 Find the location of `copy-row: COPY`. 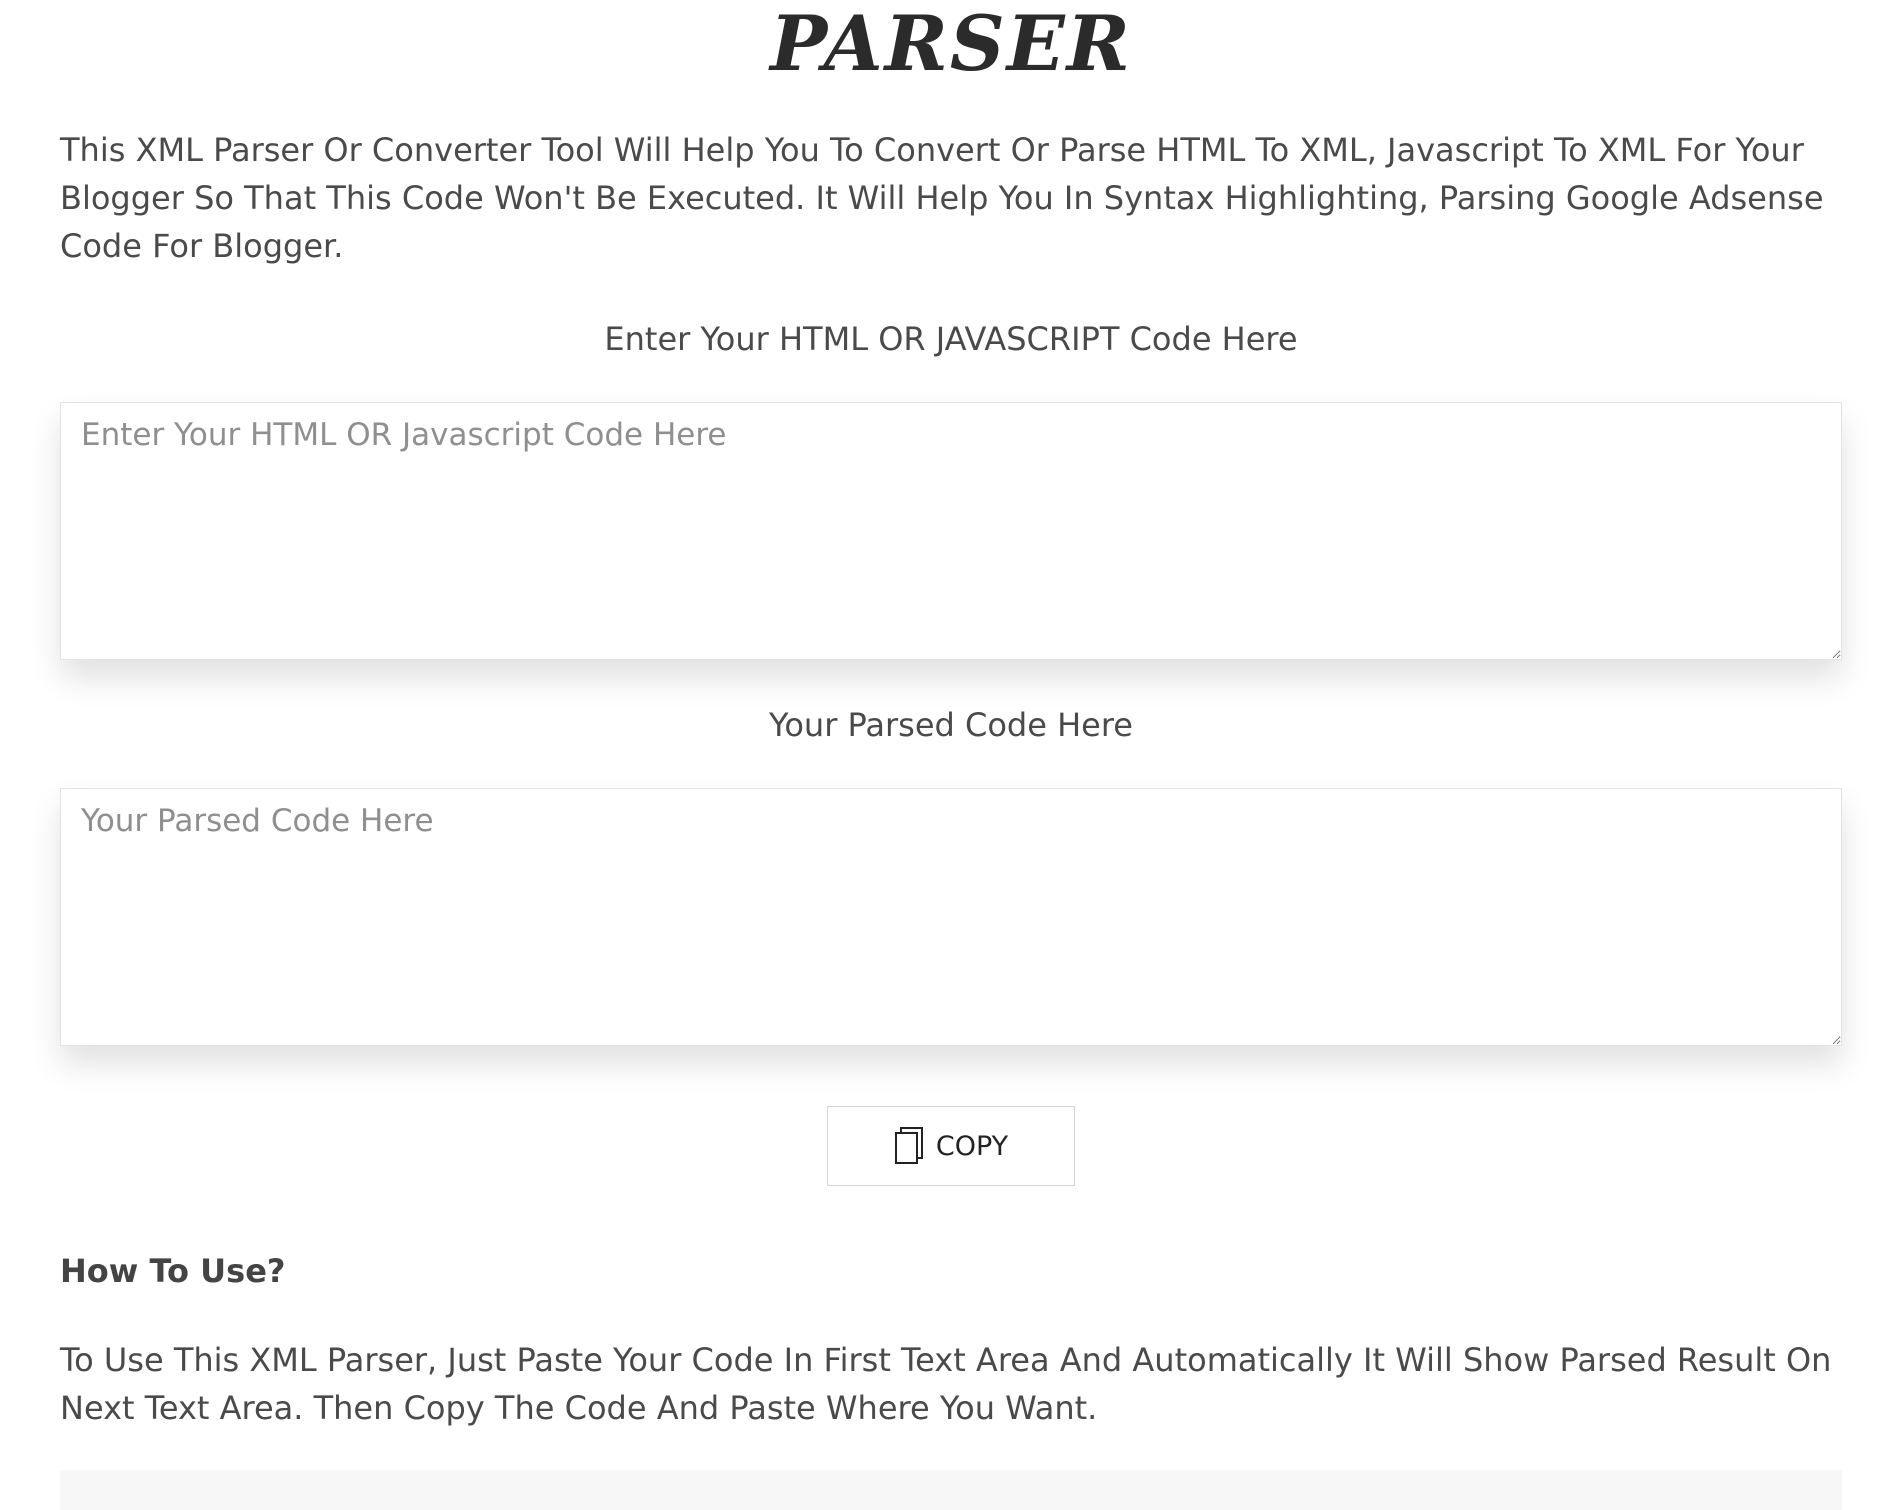

copy-row: COPY is located at coordinates (951, 1146).